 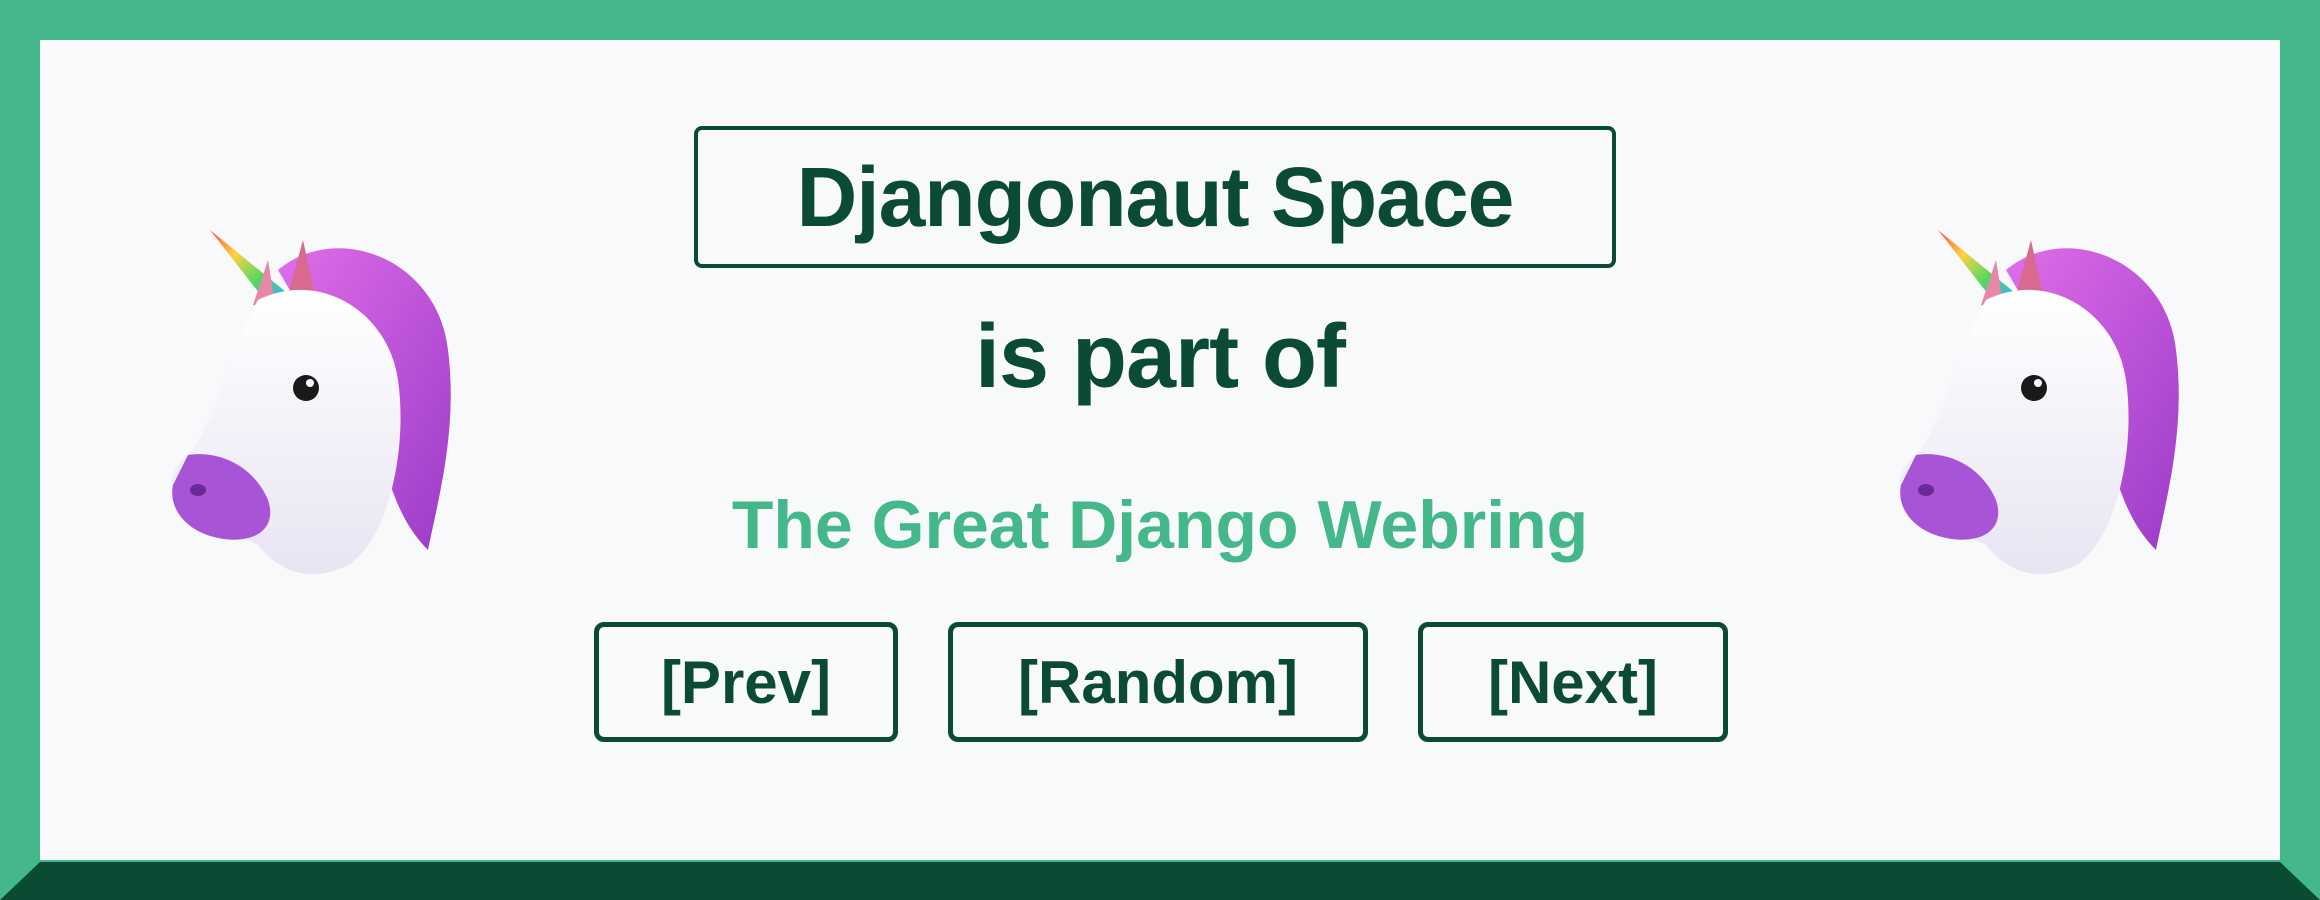 What do you see at coordinates (746, 682) in the screenshot?
I see `prev-button: [Prev]` at bounding box center [746, 682].